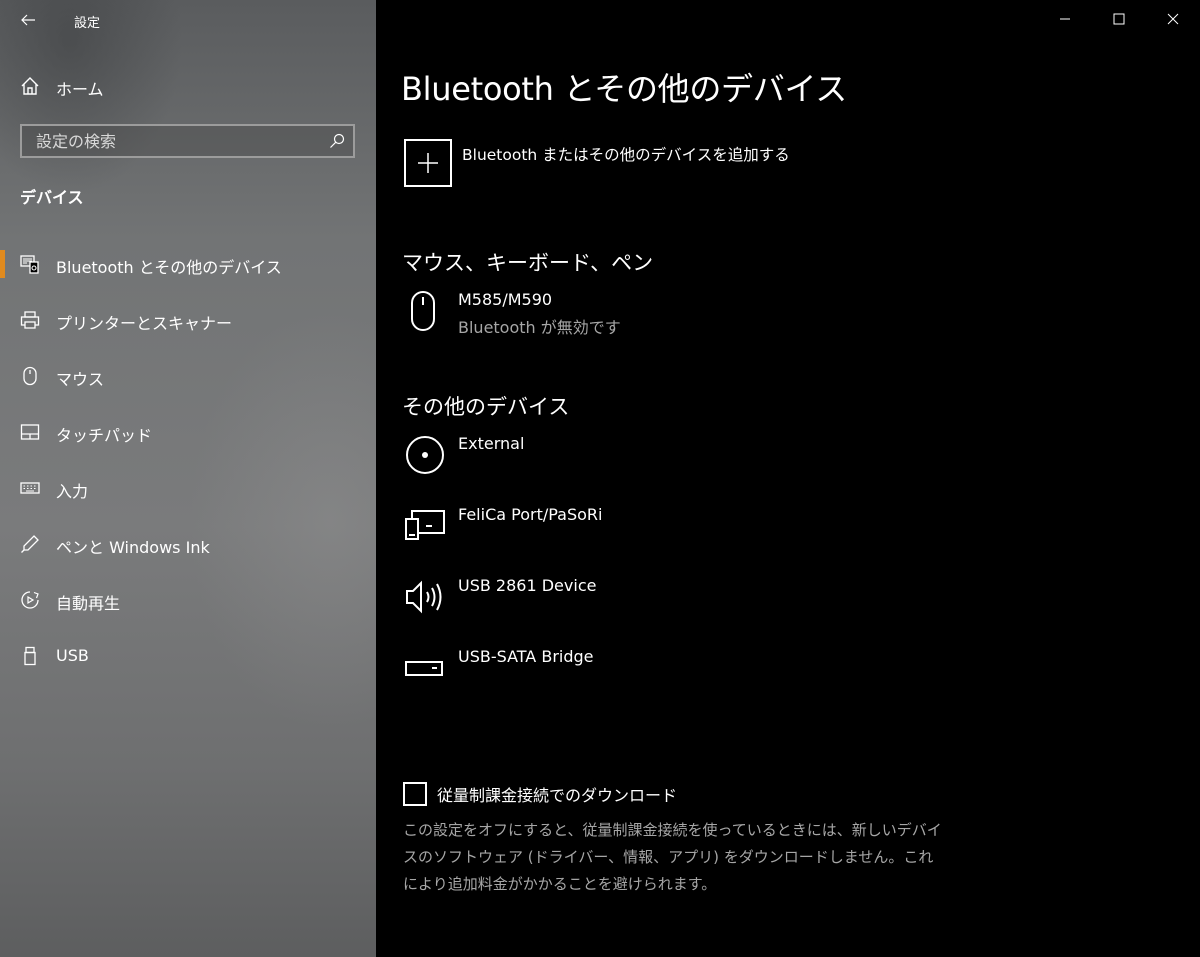 The image size is (1200, 957). I want to click on sidebar-item-printers: プリンターとスキャナー, so click(188, 320).